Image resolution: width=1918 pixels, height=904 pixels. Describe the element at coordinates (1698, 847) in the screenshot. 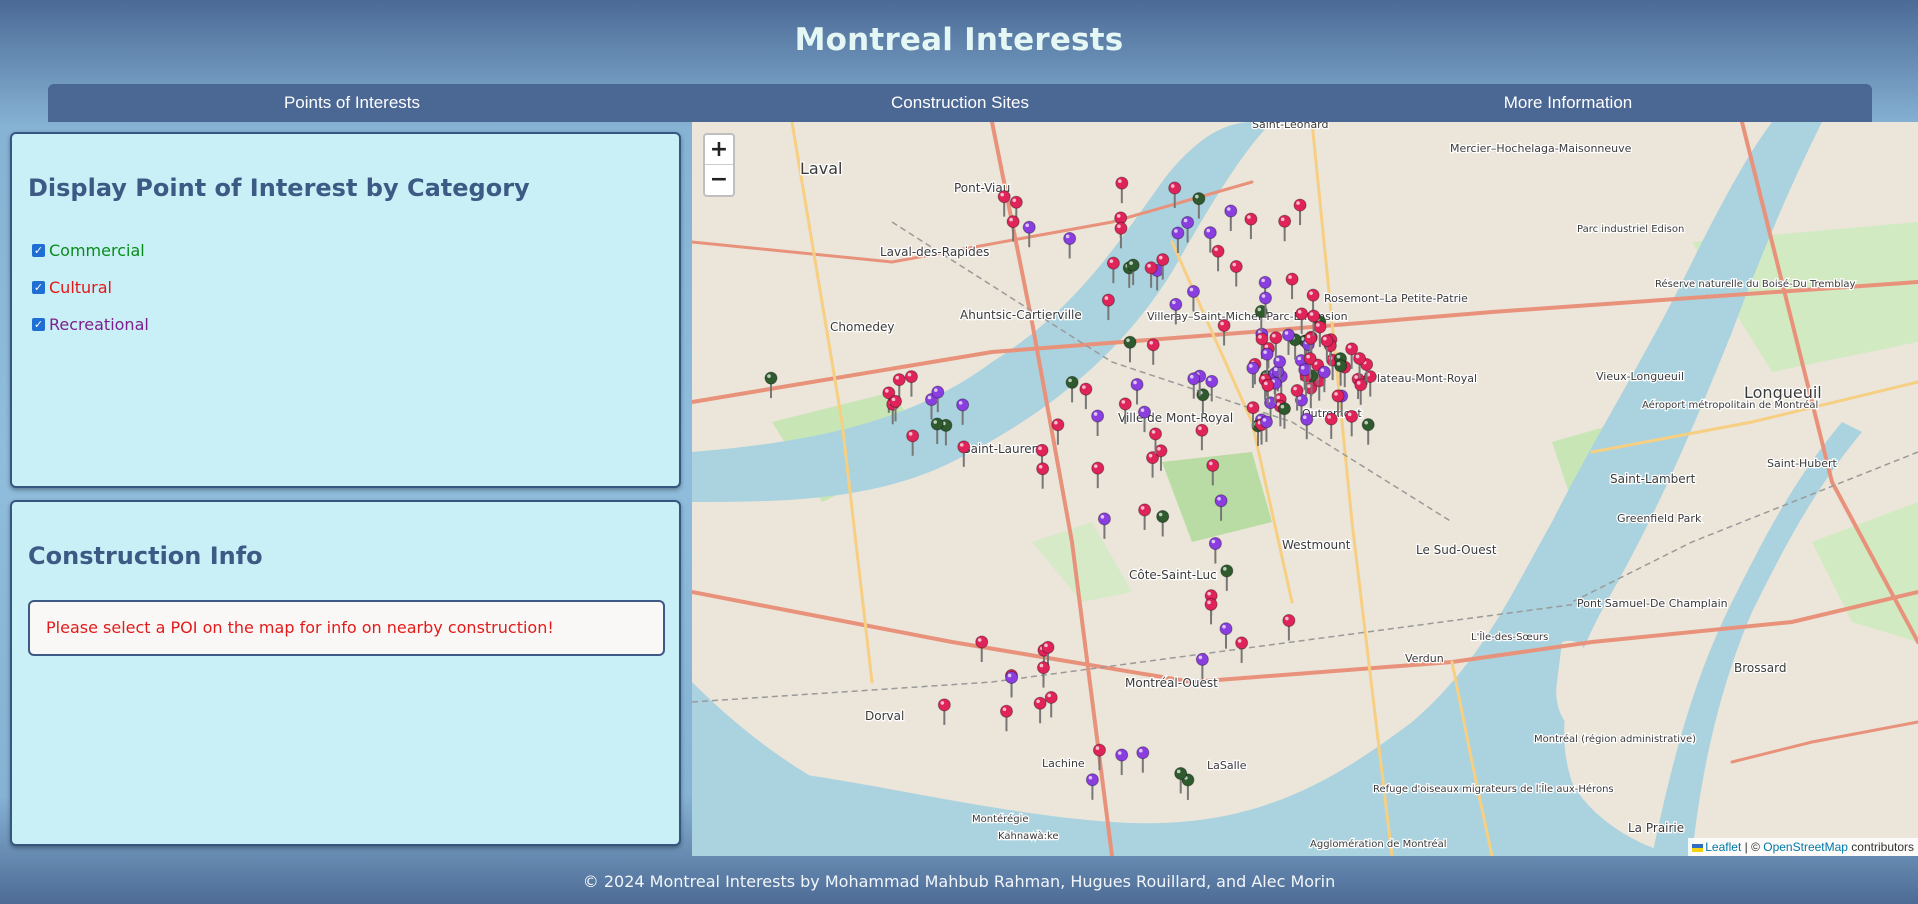

I see `ukraine-flag-icon` at that location.